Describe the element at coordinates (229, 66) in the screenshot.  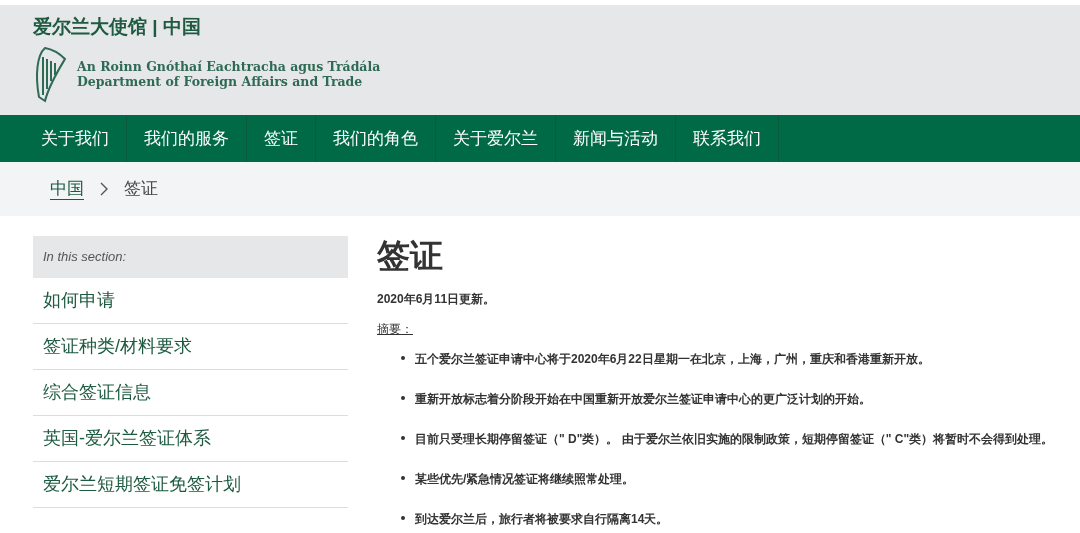
I see `department-name: An Roinn Gnóthaí Eachtracha agus Trádála` at that location.